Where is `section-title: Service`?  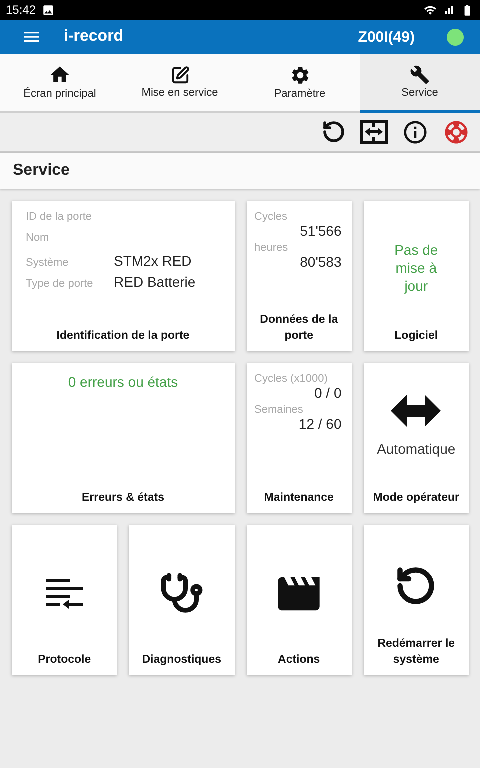 section-title: Service is located at coordinates (240, 171).